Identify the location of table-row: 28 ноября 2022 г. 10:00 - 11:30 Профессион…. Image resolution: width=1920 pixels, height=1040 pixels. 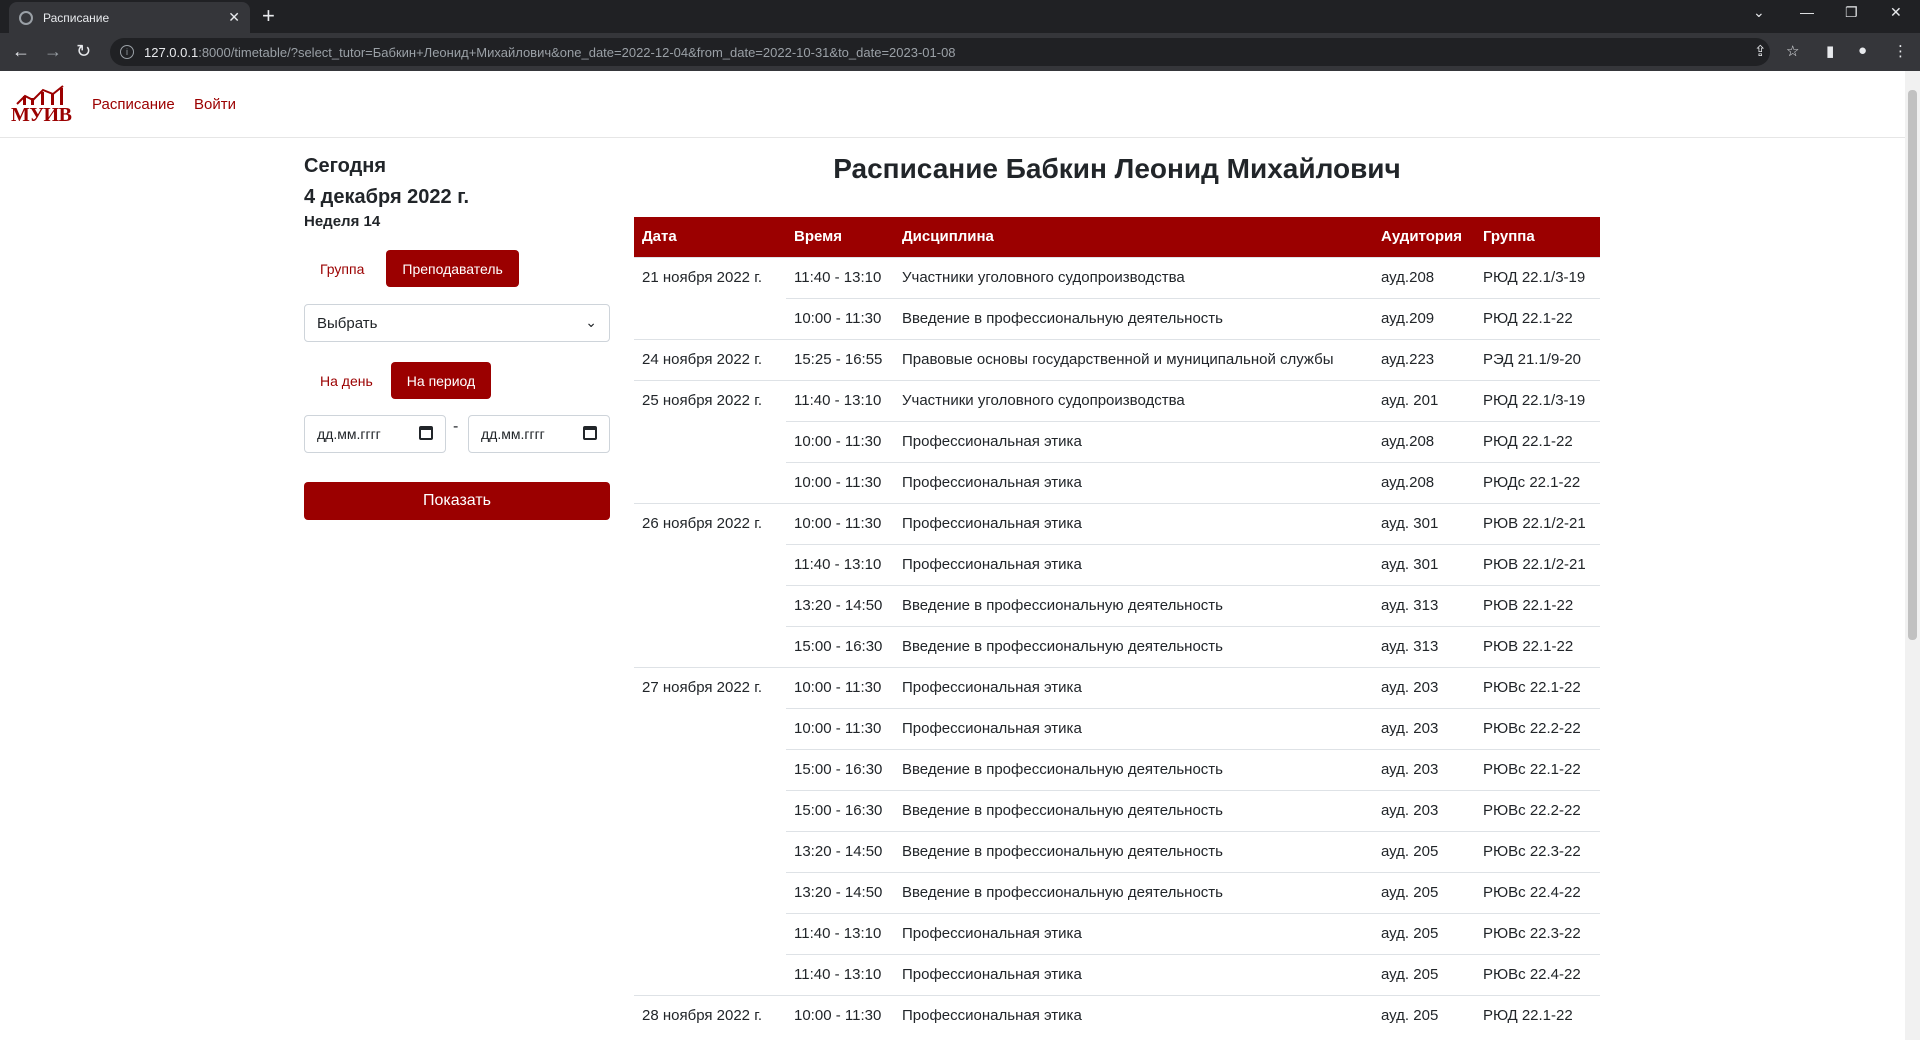
(1117, 1015).